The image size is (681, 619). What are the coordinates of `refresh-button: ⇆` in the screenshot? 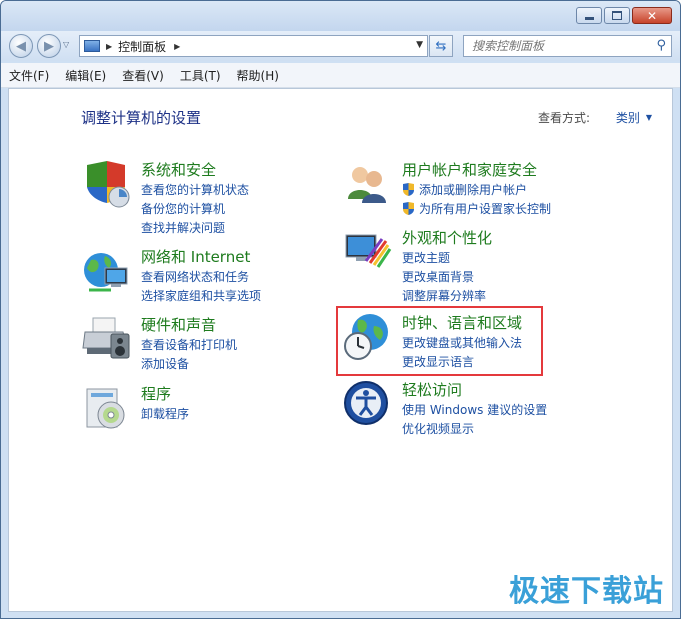 It's located at (441, 46).